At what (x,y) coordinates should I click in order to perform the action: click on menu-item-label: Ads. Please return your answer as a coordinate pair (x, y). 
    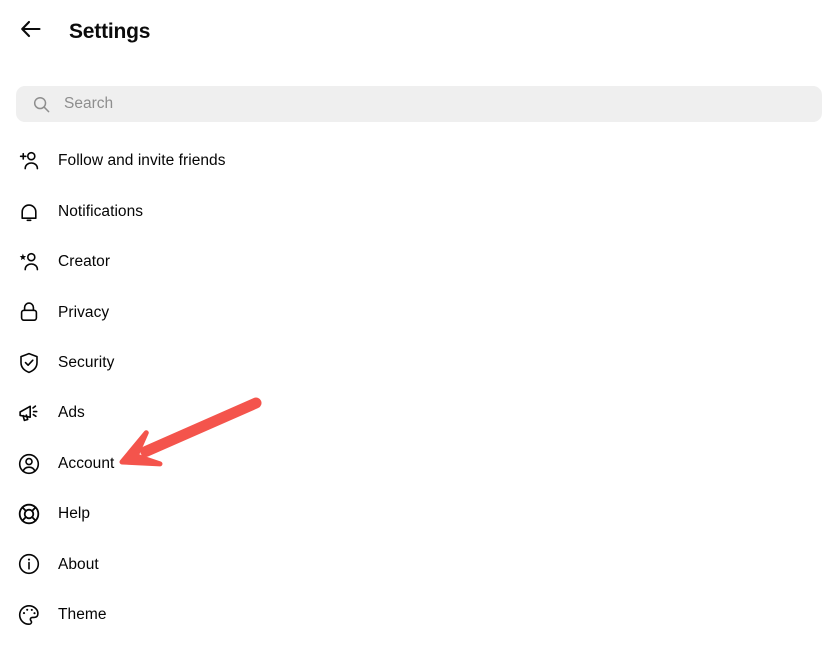
    Looking at the image, I should click on (71, 413).